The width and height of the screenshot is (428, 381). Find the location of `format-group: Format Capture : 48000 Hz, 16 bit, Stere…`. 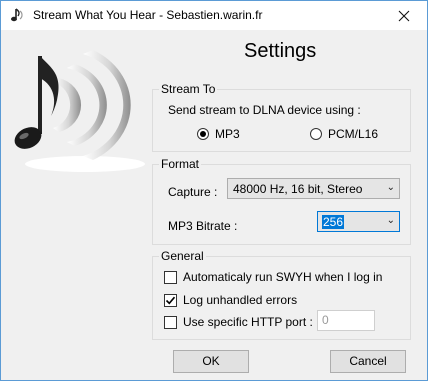

format-group: Format Capture : 48000 Hz, 16 bit, Stere… is located at coordinates (281, 201).